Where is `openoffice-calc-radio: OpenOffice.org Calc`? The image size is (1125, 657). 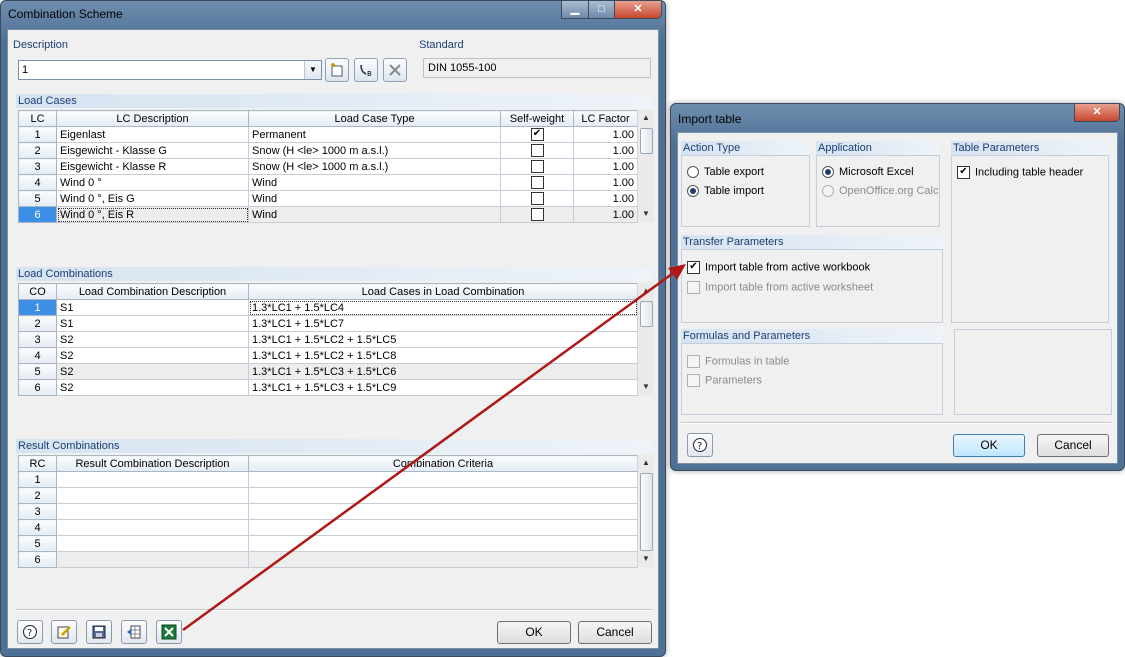 openoffice-calc-radio: OpenOffice.org Calc is located at coordinates (880, 191).